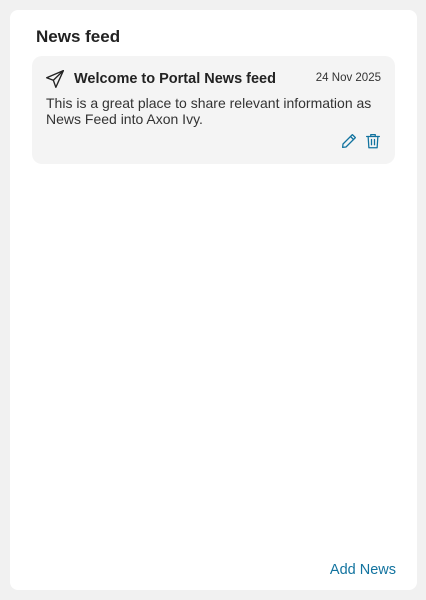  I want to click on send-icon, so click(55, 79).